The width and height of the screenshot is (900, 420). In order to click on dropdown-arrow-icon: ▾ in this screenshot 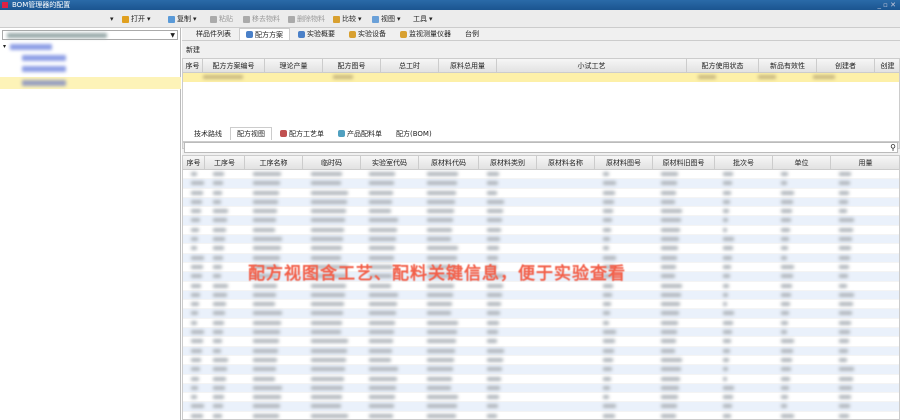, I will do `click(112, 19)`.